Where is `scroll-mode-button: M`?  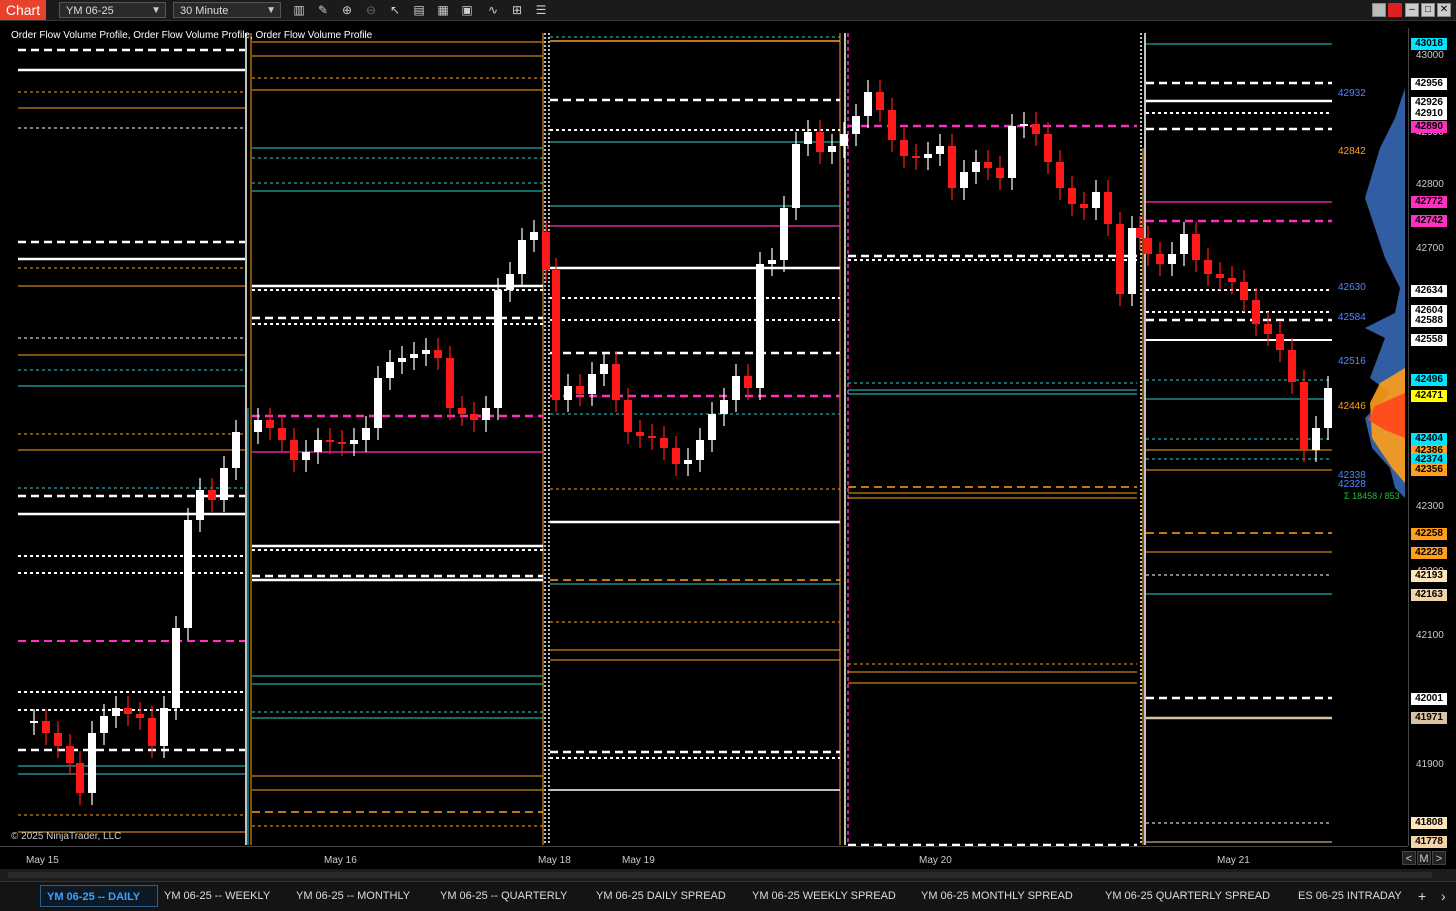
scroll-mode-button: M is located at coordinates (1424, 858).